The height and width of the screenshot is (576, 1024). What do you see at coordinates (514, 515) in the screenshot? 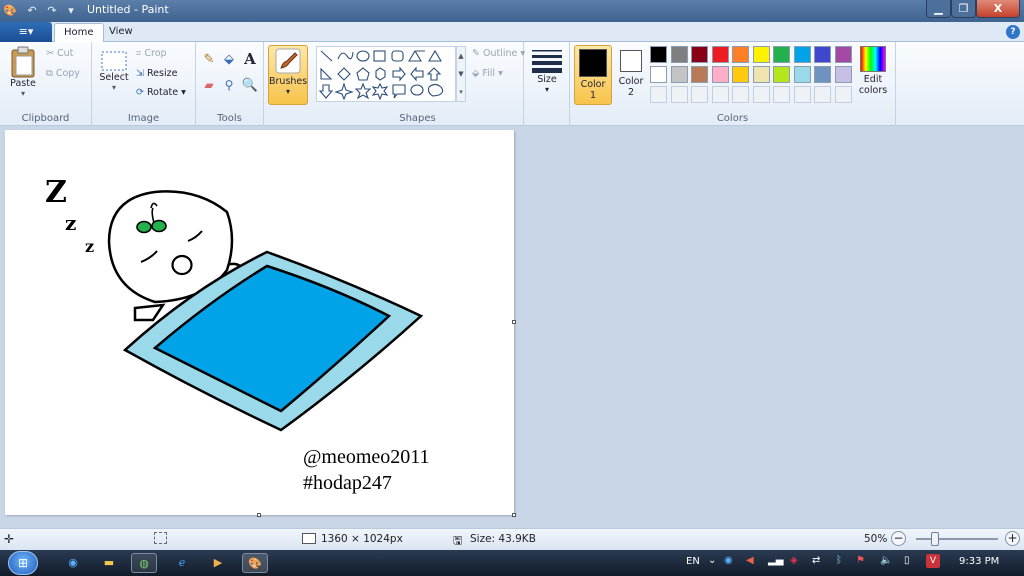
I see `resize-handle-corner` at bounding box center [514, 515].